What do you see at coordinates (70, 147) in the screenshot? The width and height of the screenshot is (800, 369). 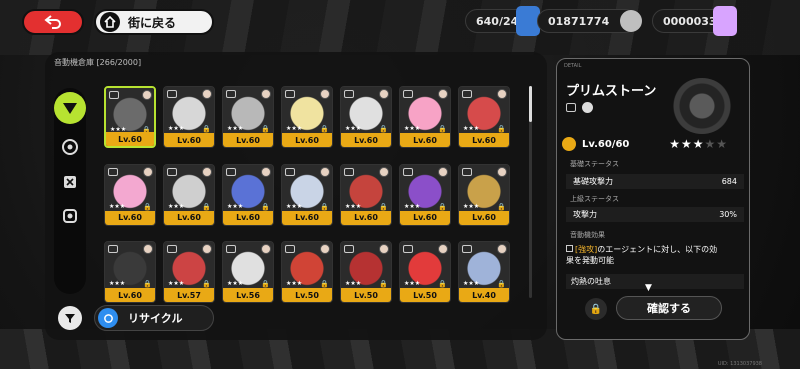 I see `disc-category-button` at bounding box center [70, 147].